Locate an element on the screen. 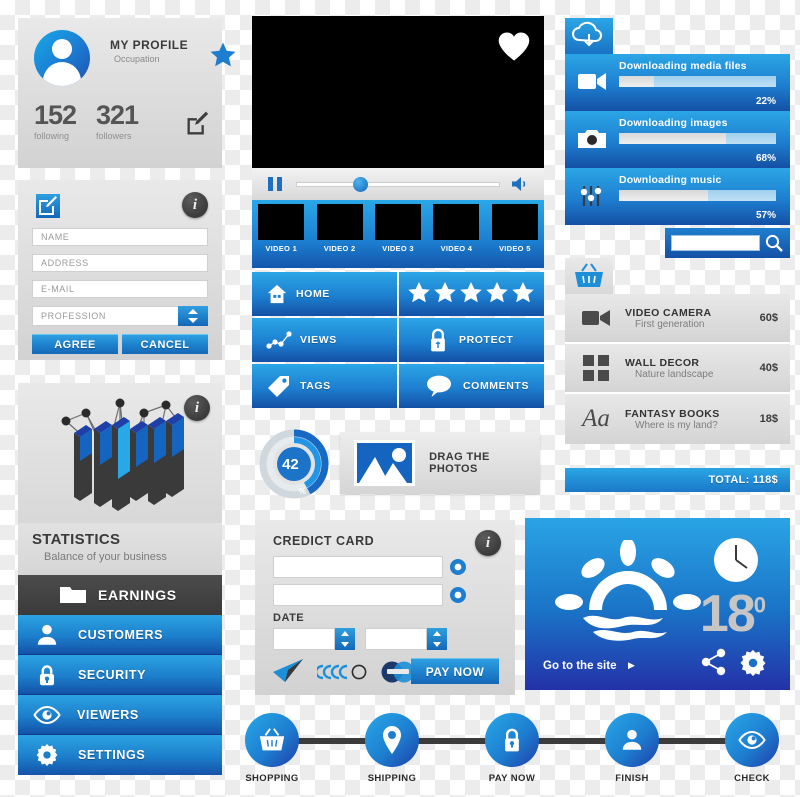 This screenshot has height=797, width=800. agree-button: AGREE is located at coordinates (75, 344).